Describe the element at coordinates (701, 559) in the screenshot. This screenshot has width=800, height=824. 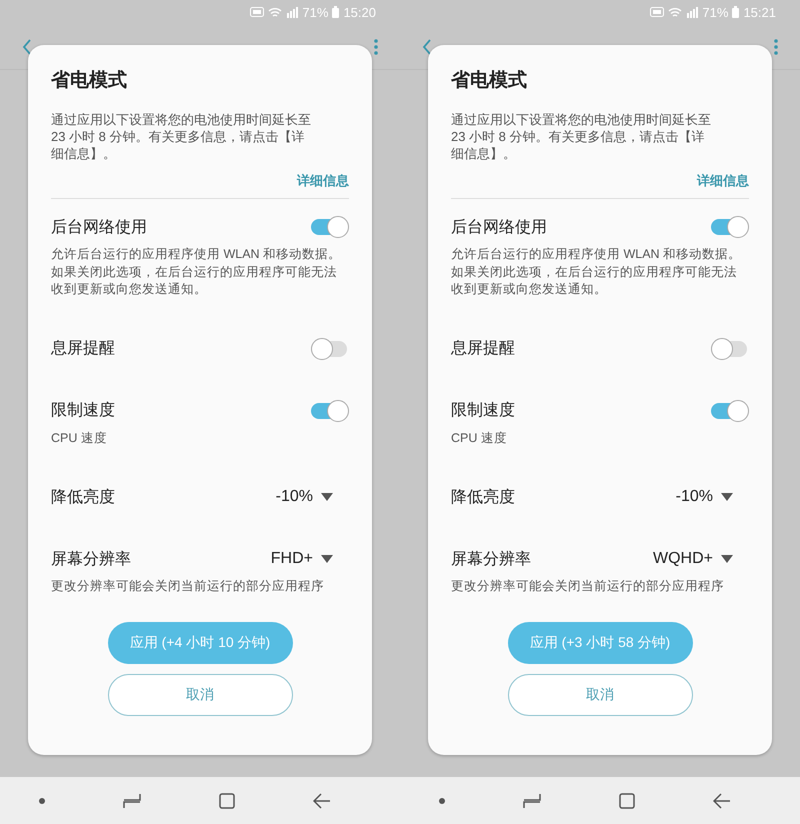
I see `dropdown: WQHD+` at that location.